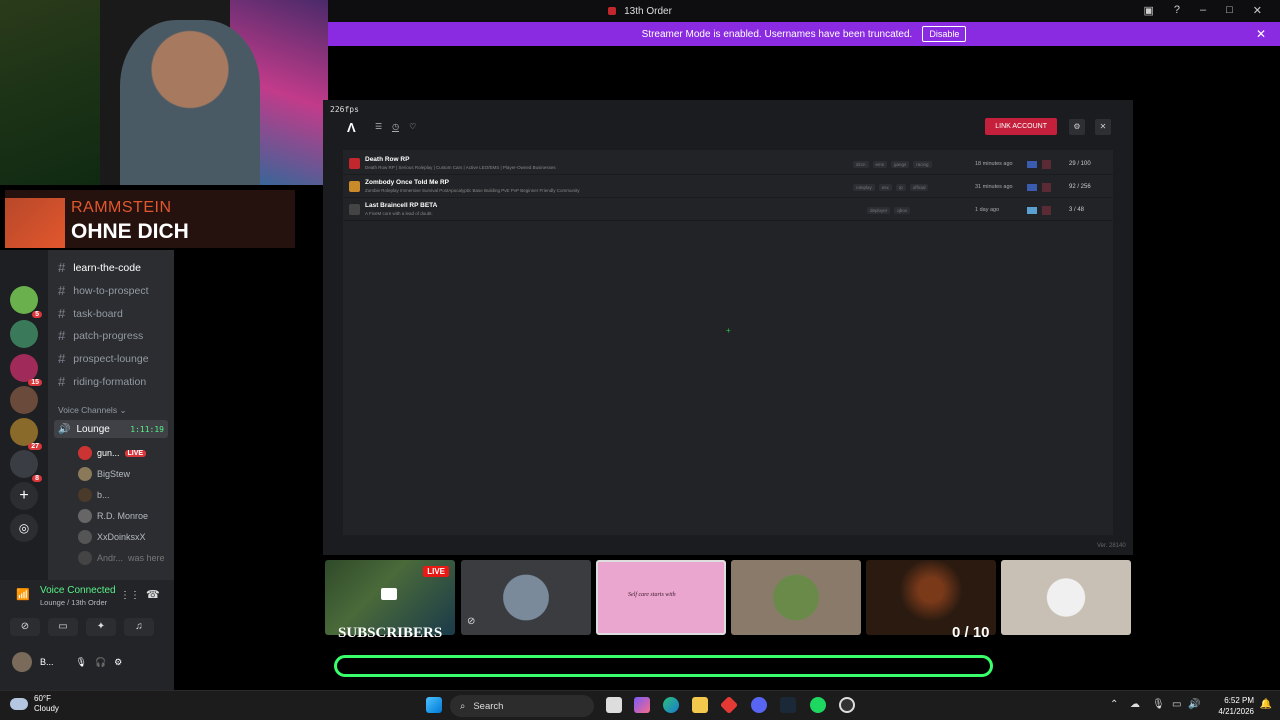  Describe the element at coordinates (847, 705) in the screenshot. I see `obs-icon` at that location.